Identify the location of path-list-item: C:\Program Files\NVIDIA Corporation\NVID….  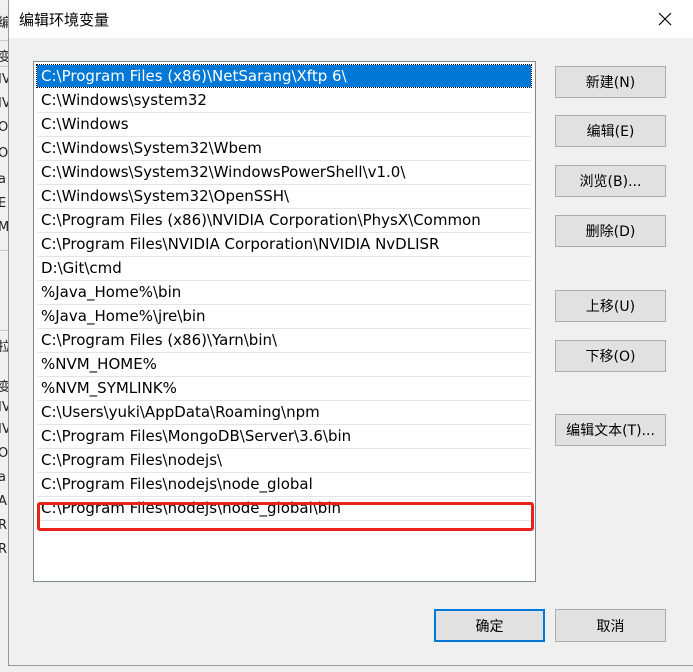
(284, 244).